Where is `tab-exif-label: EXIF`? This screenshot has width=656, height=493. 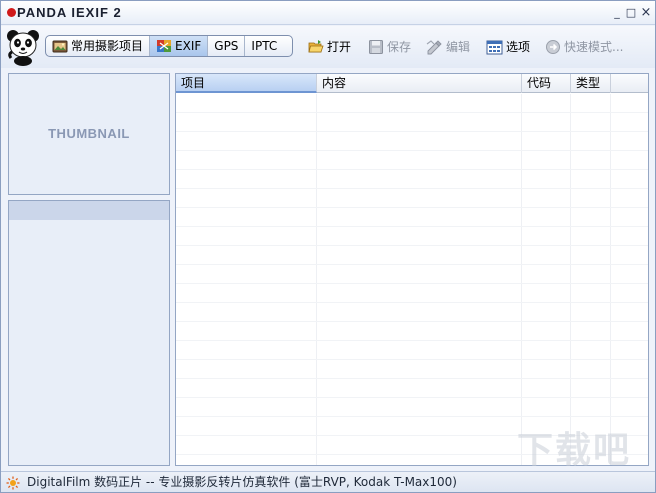 tab-exif-label: EXIF is located at coordinates (188, 46).